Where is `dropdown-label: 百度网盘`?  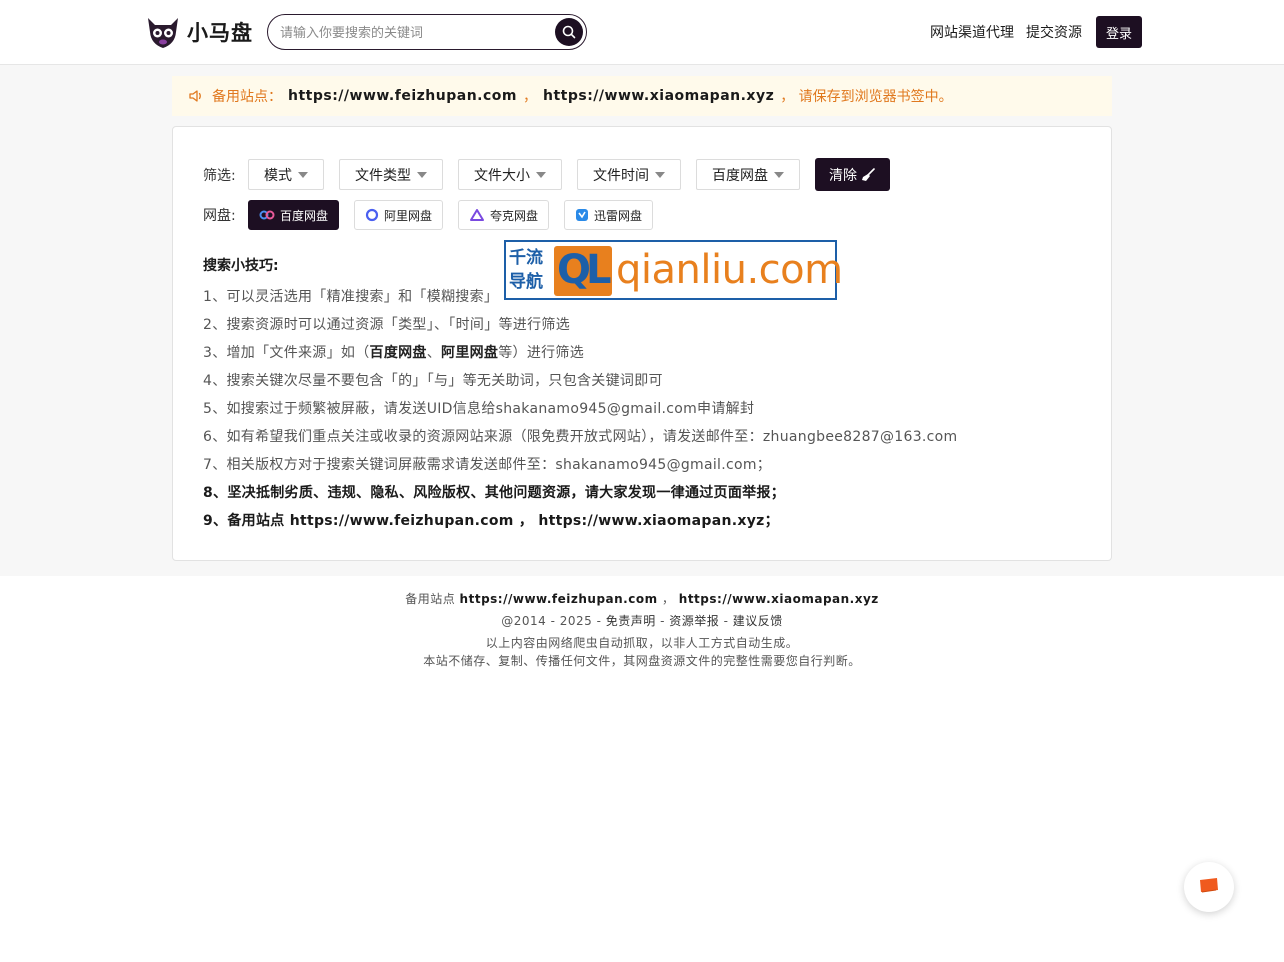
dropdown-label: 百度网盘 is located at coordinates (740, 175).